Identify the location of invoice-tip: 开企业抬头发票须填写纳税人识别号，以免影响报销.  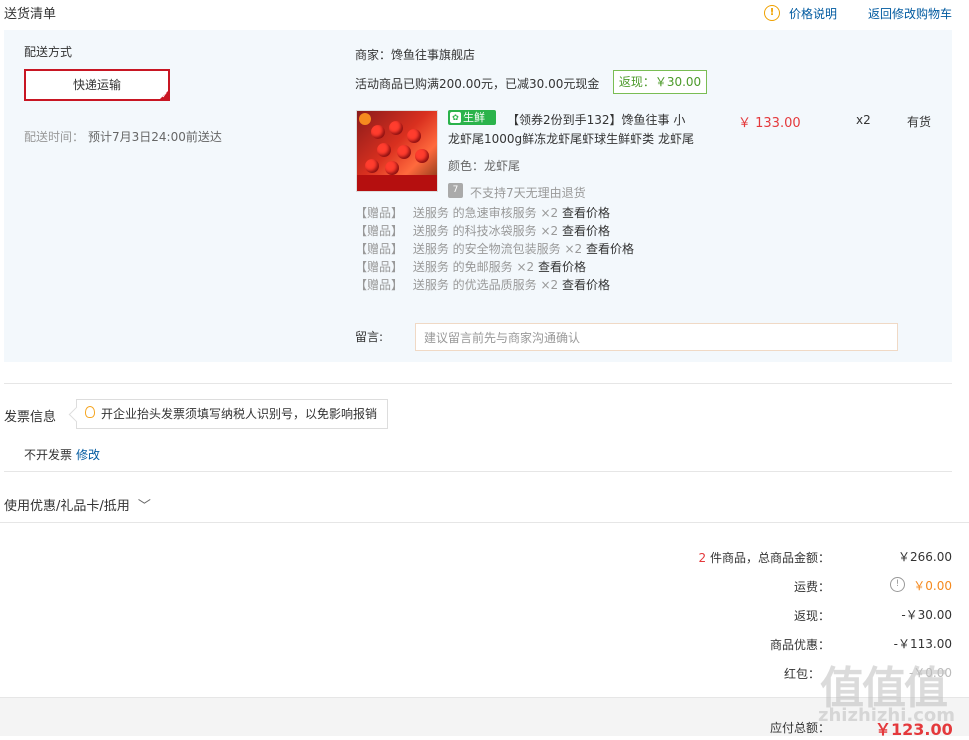
(228, 414).